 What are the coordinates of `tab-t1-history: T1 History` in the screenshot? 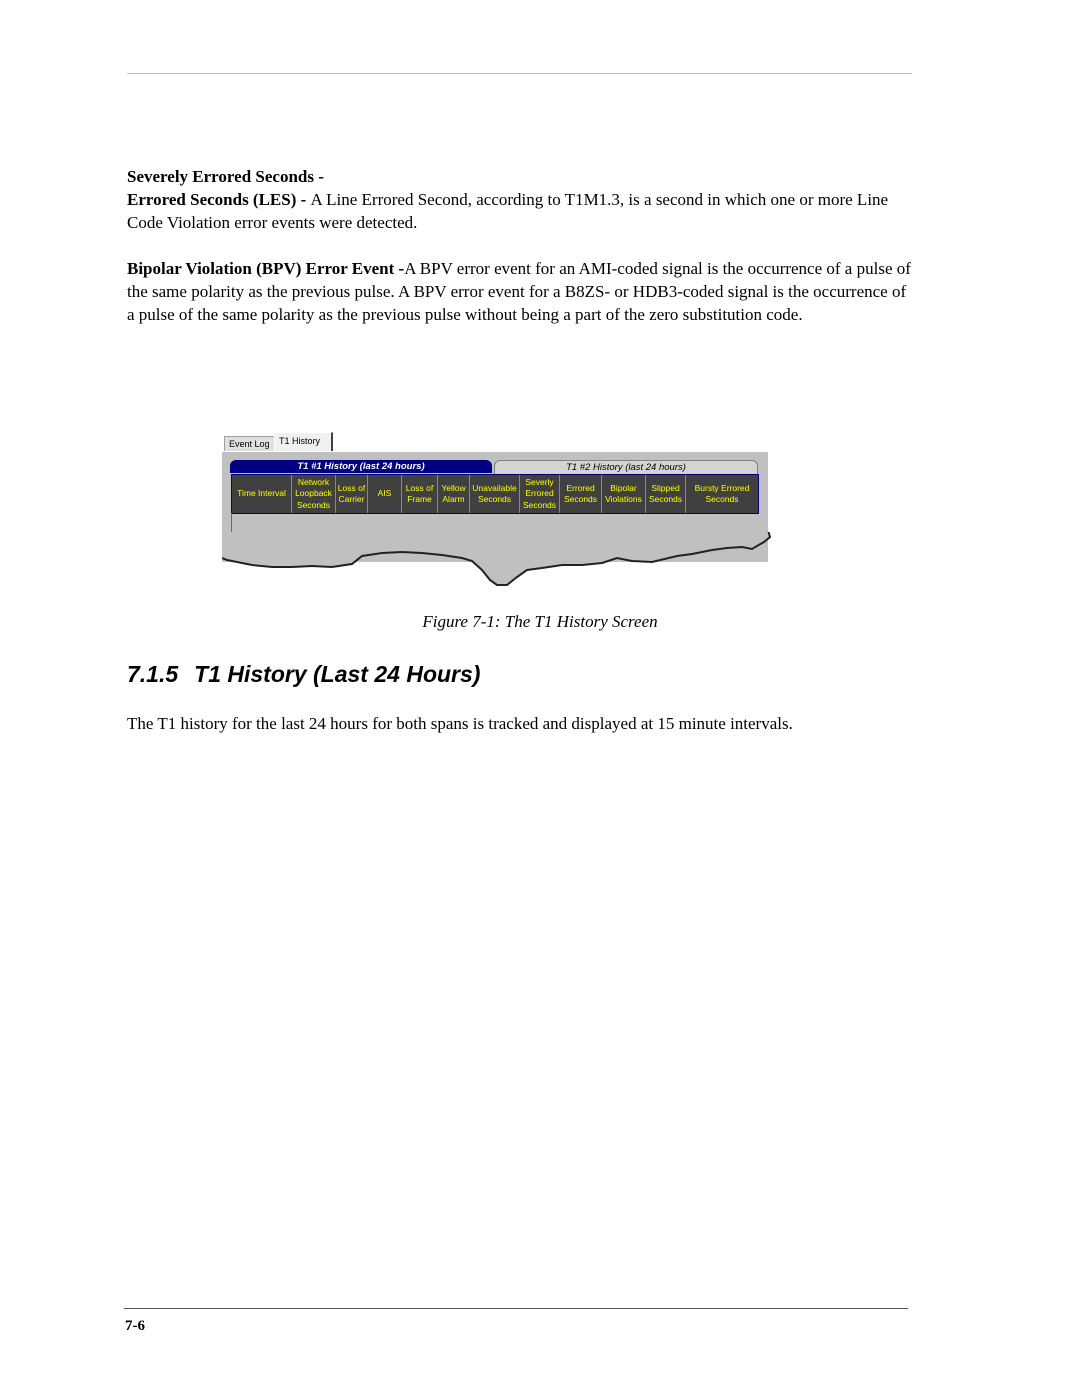 It's located at (303, 442).